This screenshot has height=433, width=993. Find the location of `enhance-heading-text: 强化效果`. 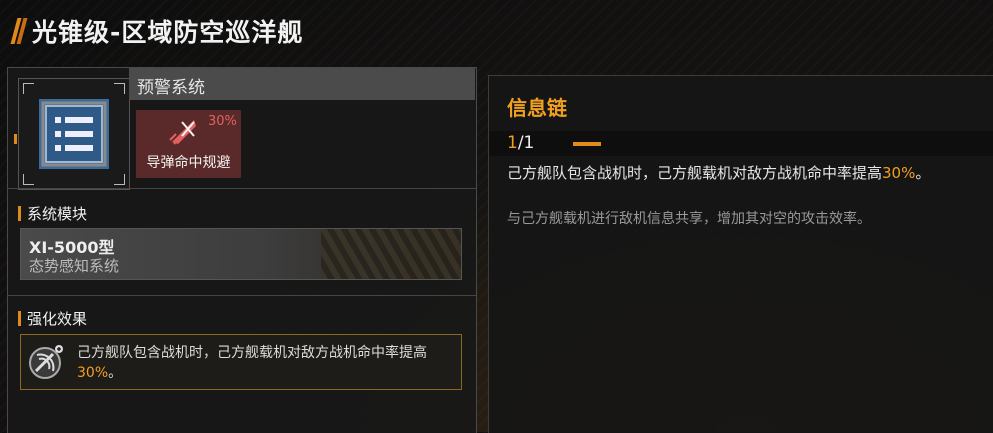

enhance-heading-text: 强化效果 is located at coordinates (57, 319).